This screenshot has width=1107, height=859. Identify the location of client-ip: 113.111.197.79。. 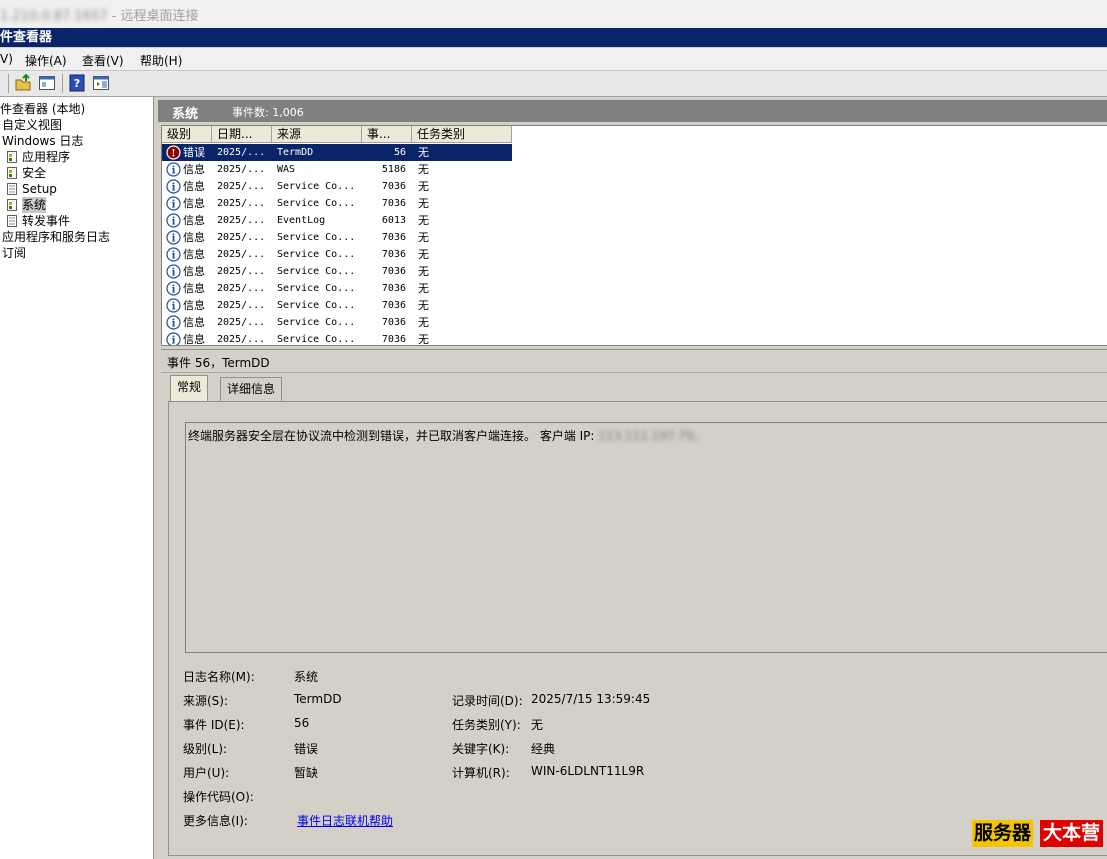
(652, 436).